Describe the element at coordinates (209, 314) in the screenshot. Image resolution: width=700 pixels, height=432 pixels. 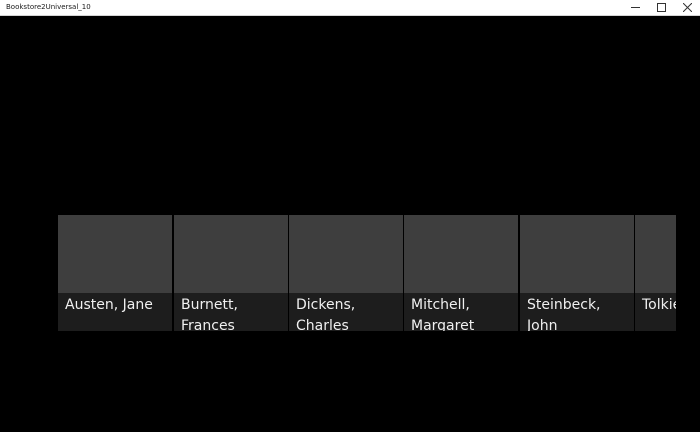
I see `author-name: Burnett, Frances` at that location.